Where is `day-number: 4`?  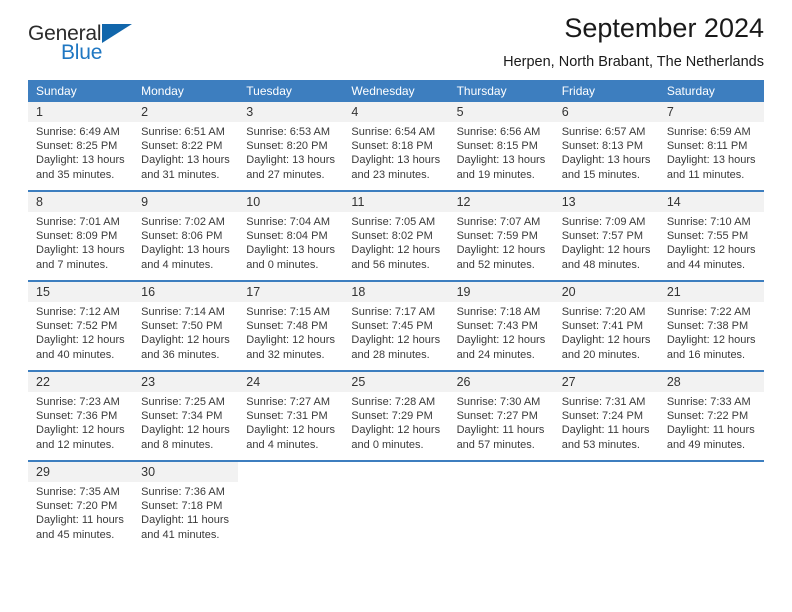
day-number: 4 is located at coordinates (396, 112).